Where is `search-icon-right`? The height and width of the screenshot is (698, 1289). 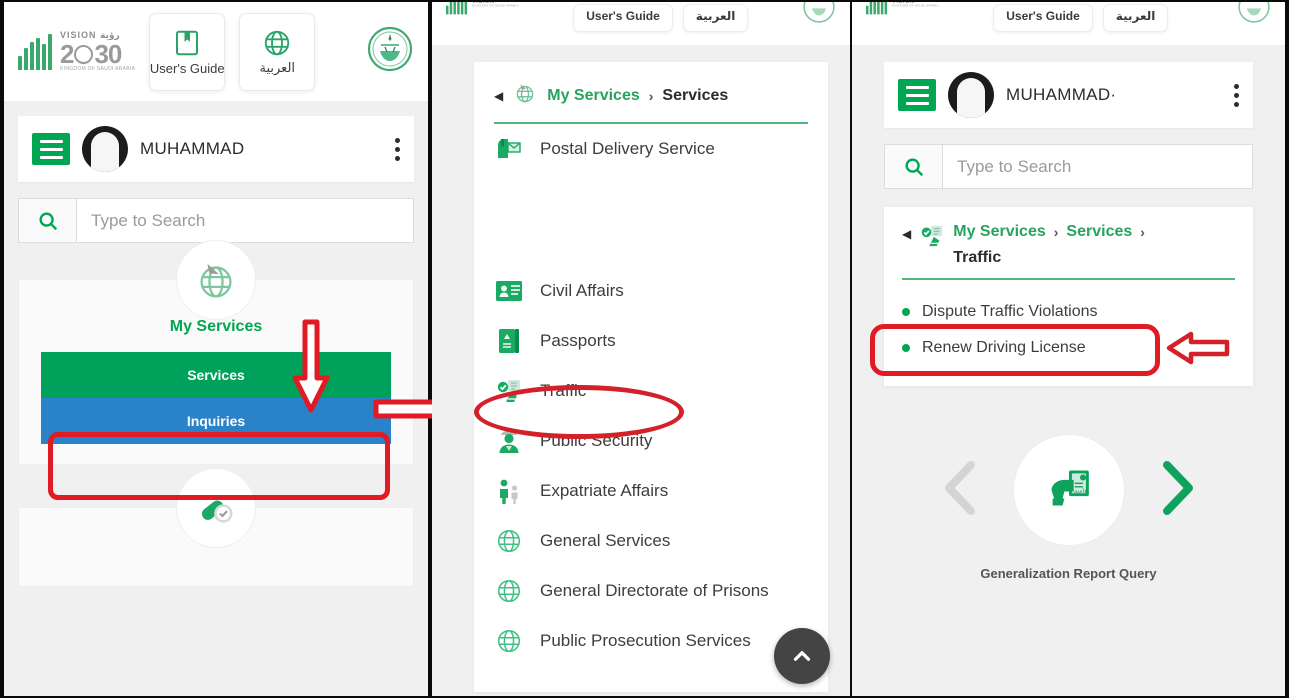
search-icon-right is located at coordinates (914, 166).